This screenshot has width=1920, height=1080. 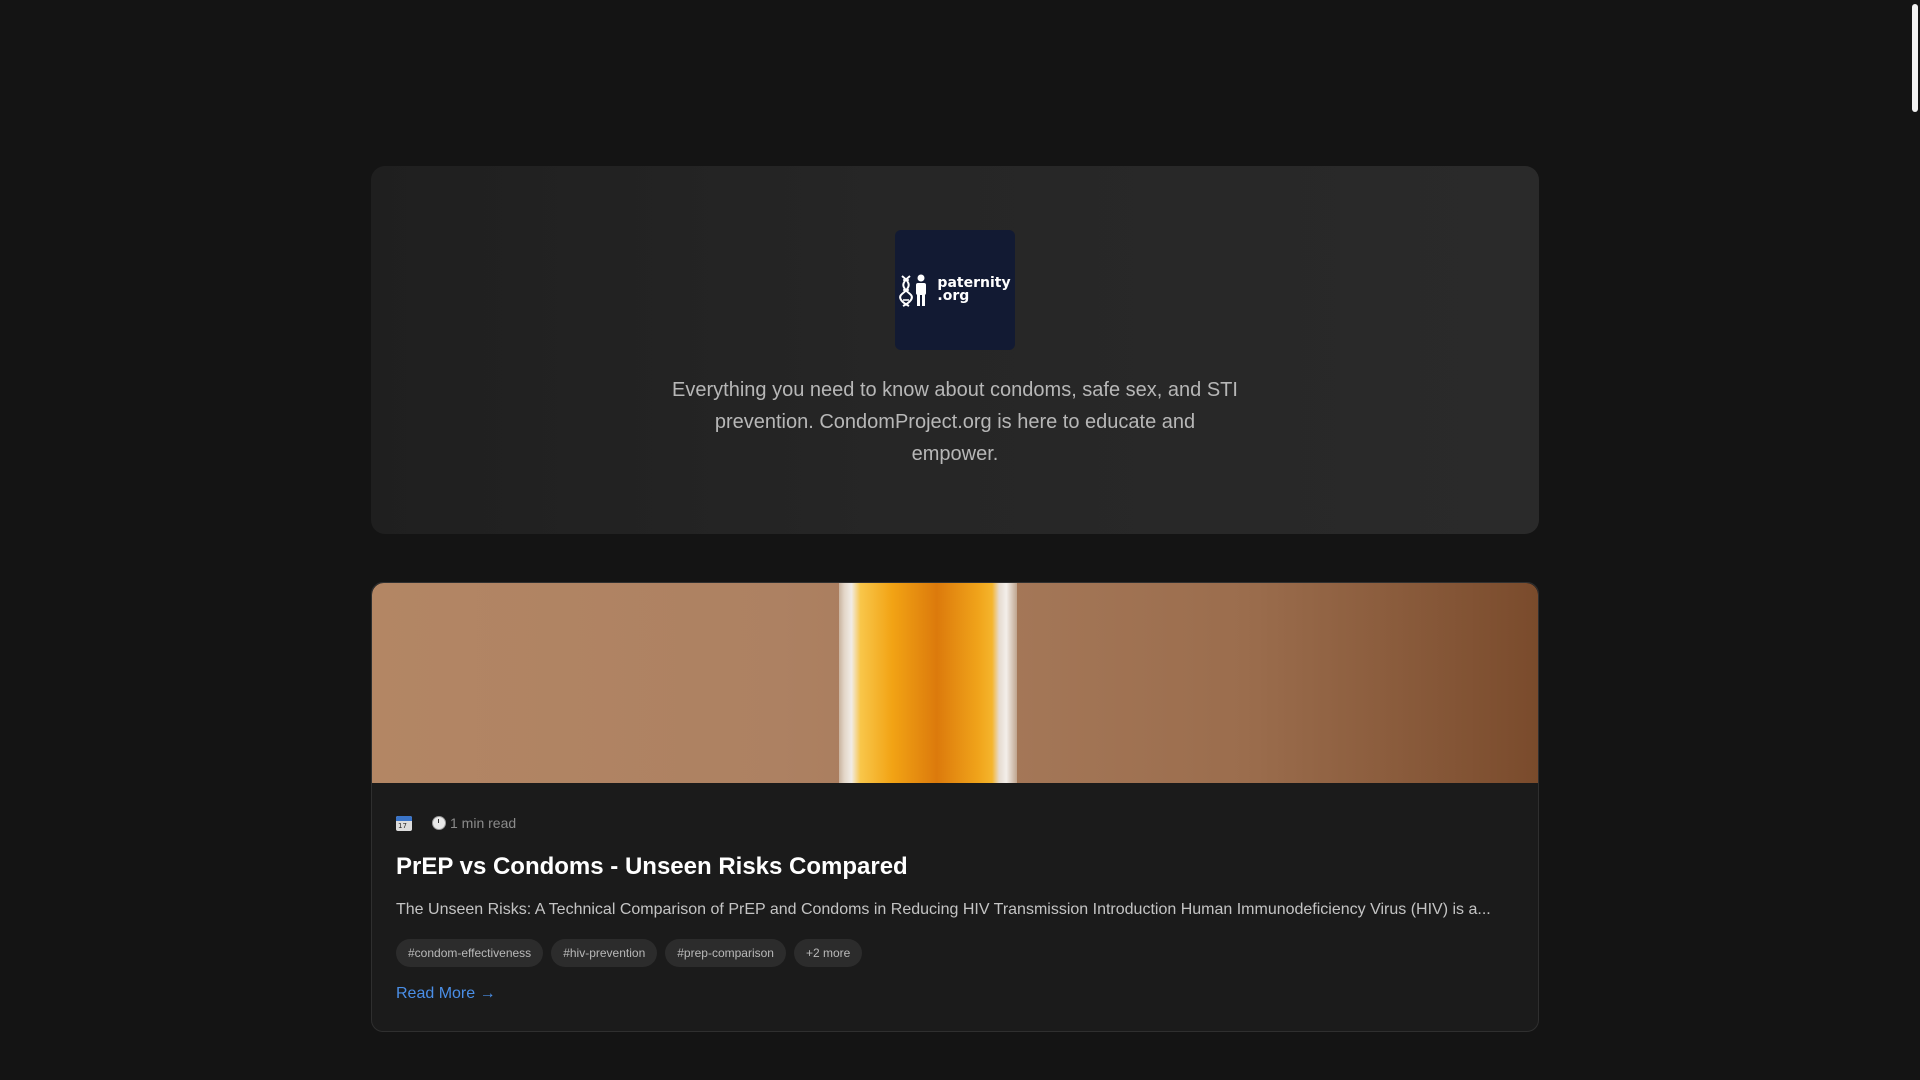 I want to click on calendar-icon: 17, so click(x=404, y=823).